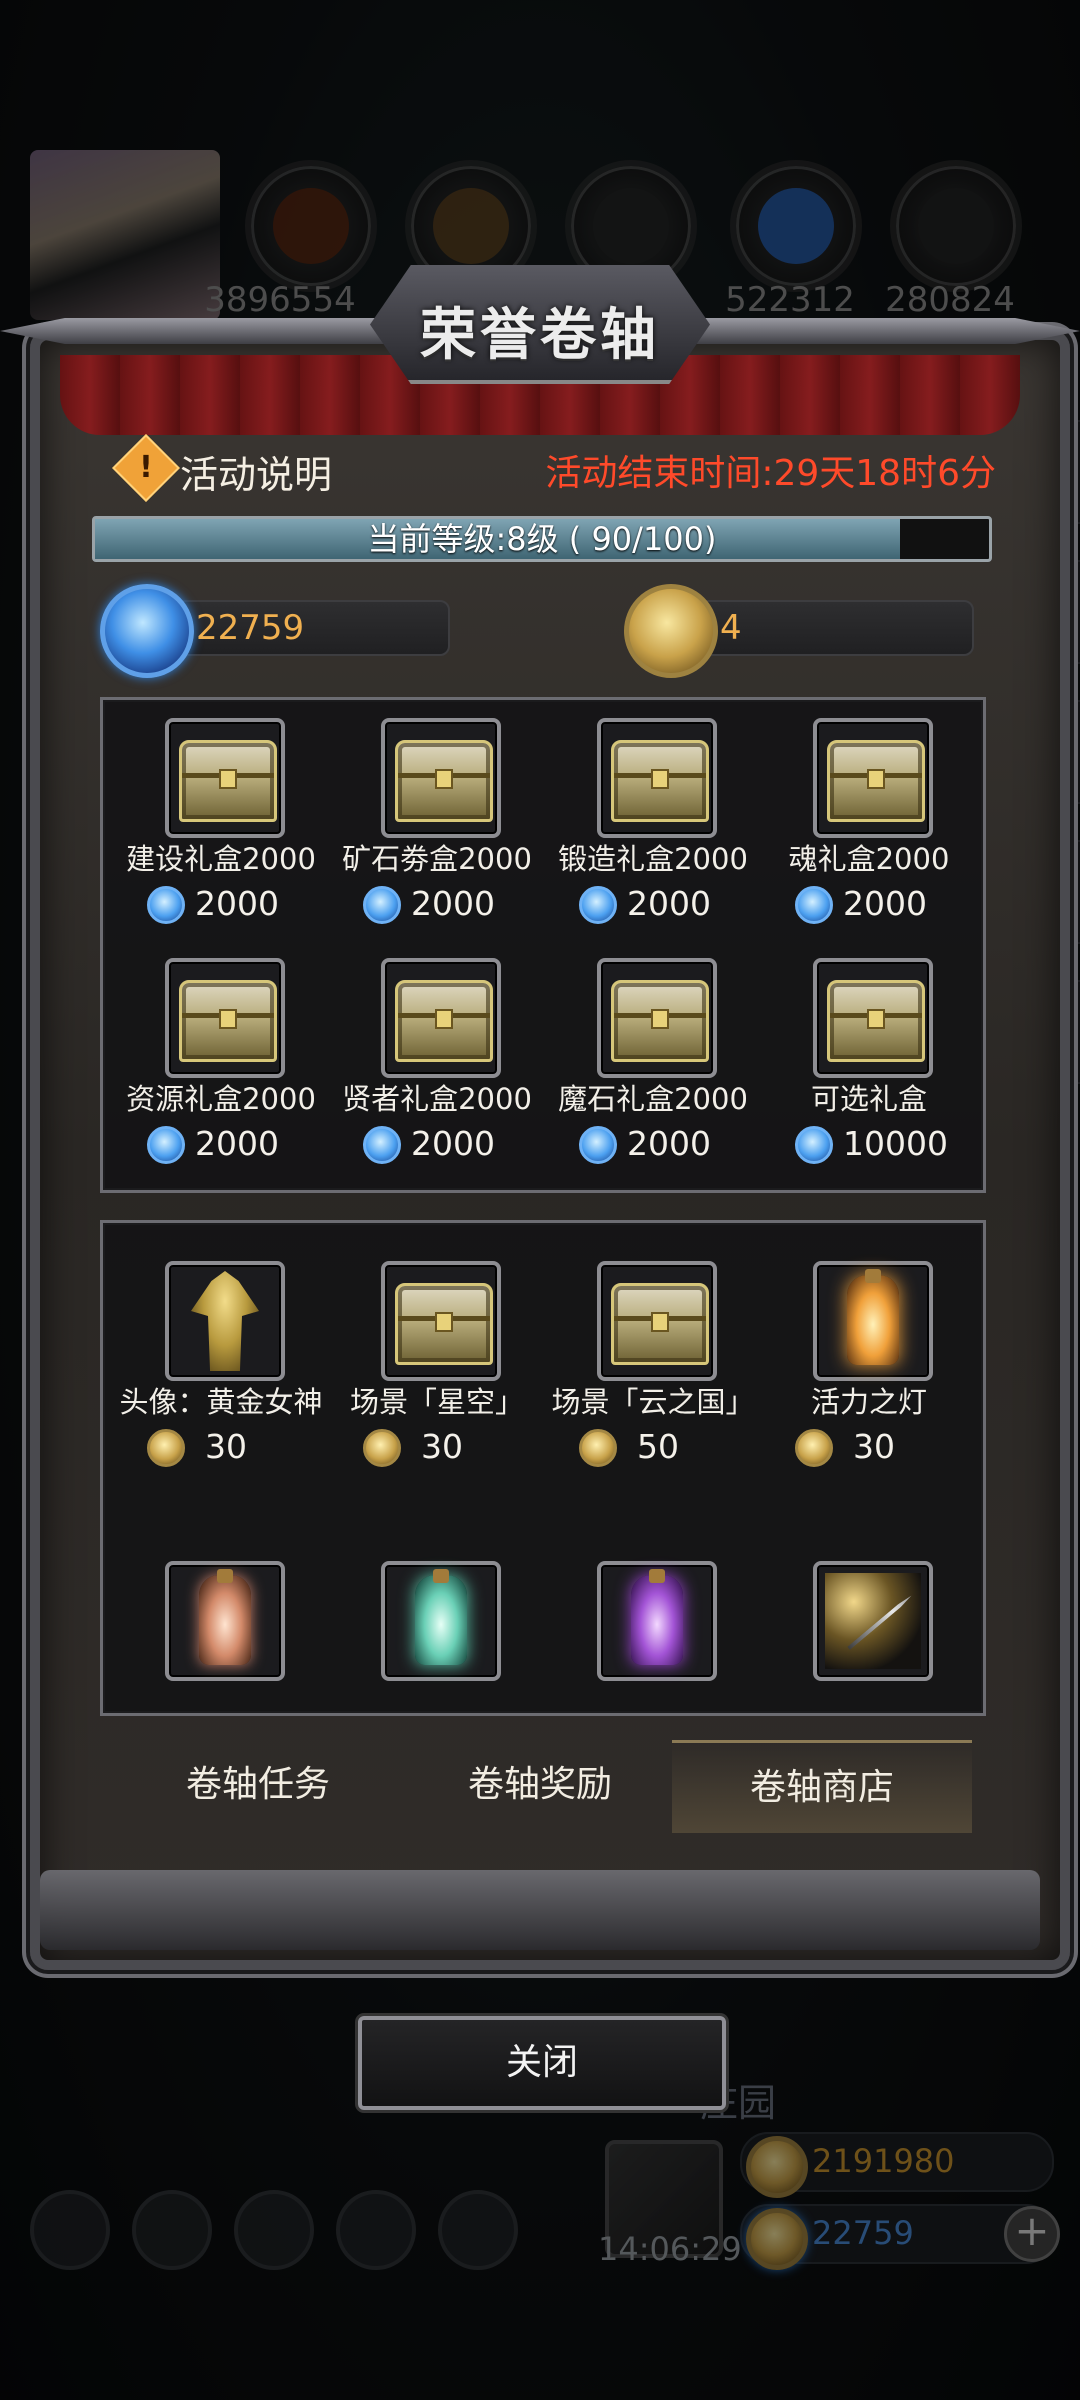  What do you see at coordinates (542, 2063) in the screenshot?
I see `close-button: 关闭` at bounding box center [542, 2063].